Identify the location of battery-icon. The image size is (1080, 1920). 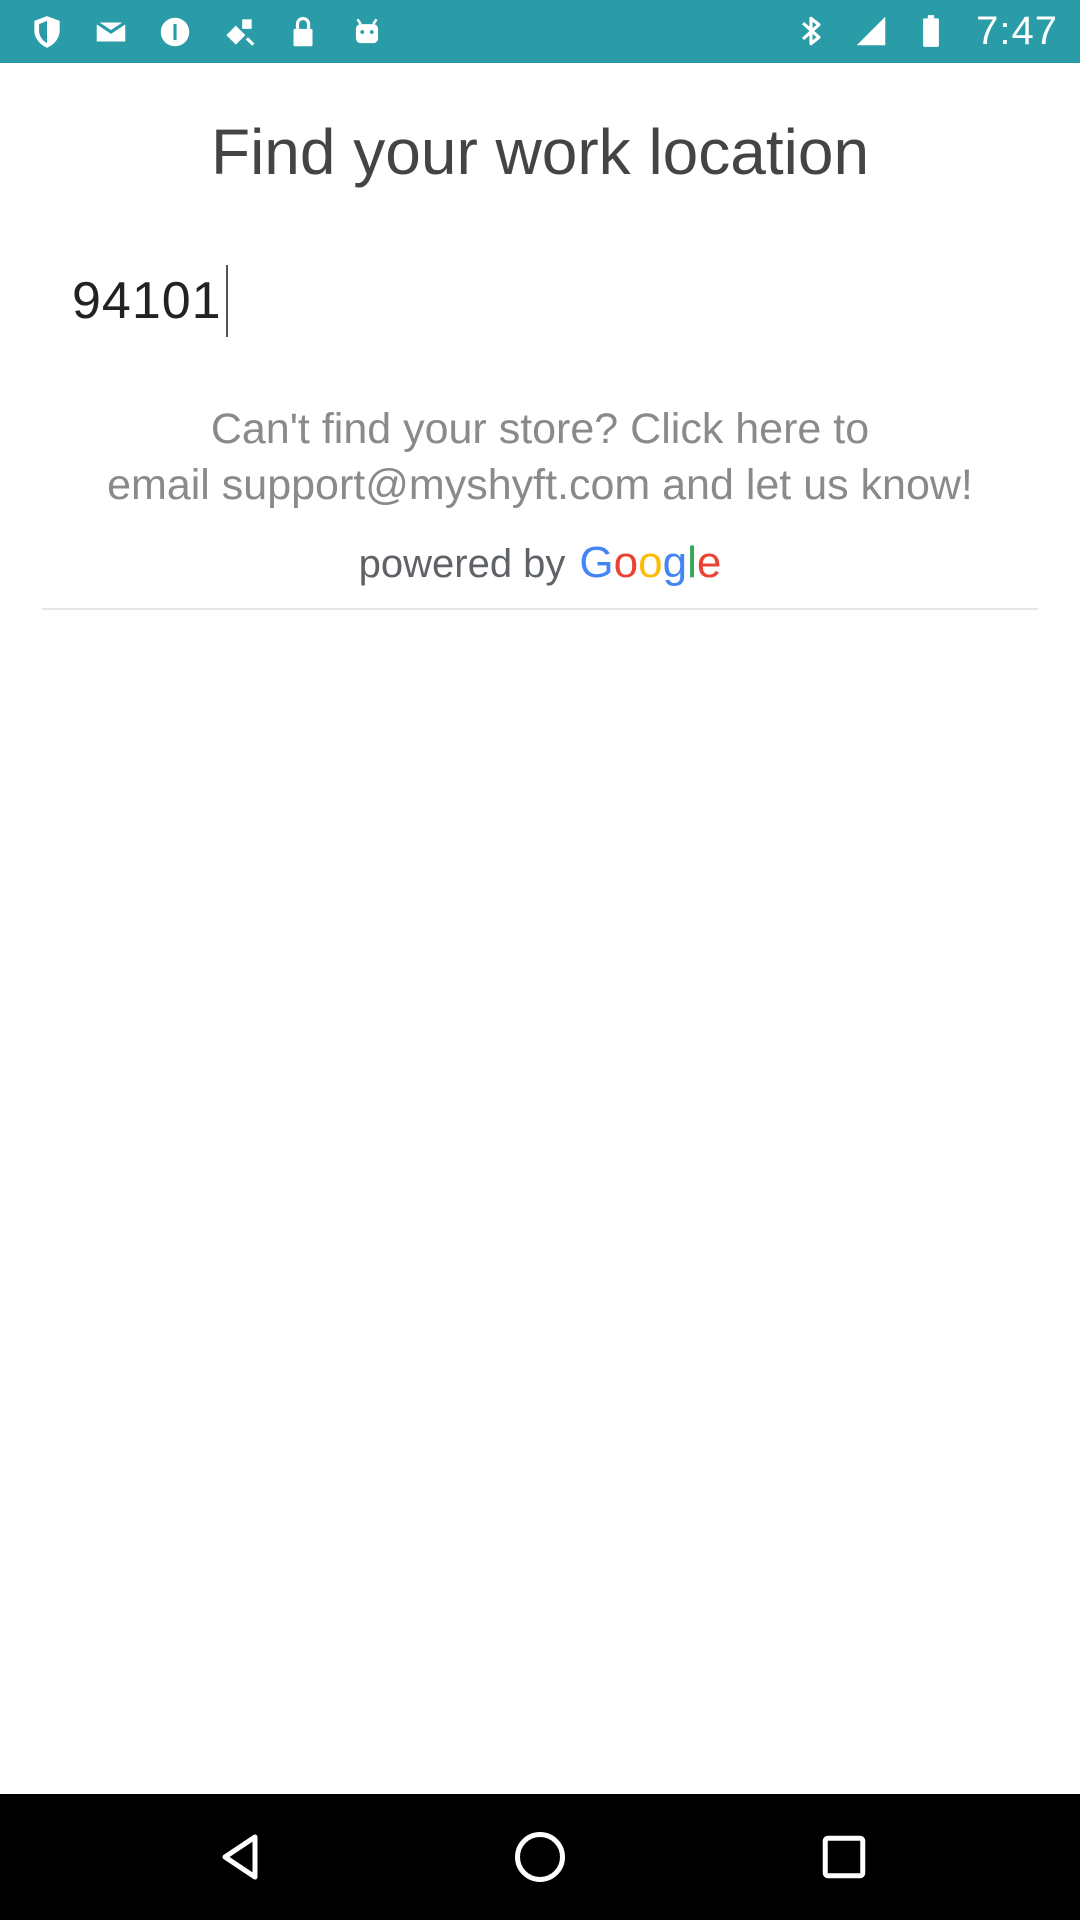
(931, 31).